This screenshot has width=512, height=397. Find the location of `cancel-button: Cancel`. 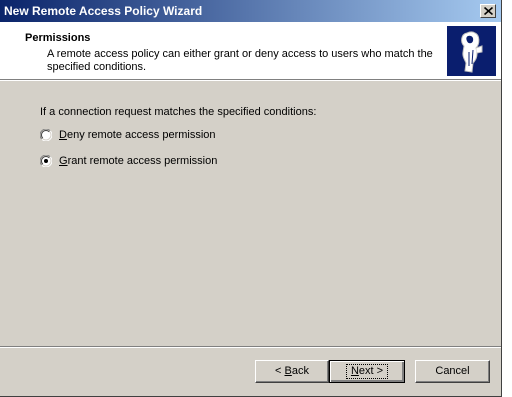

cancel-button: Cancel is located at coordinates (452, 371).